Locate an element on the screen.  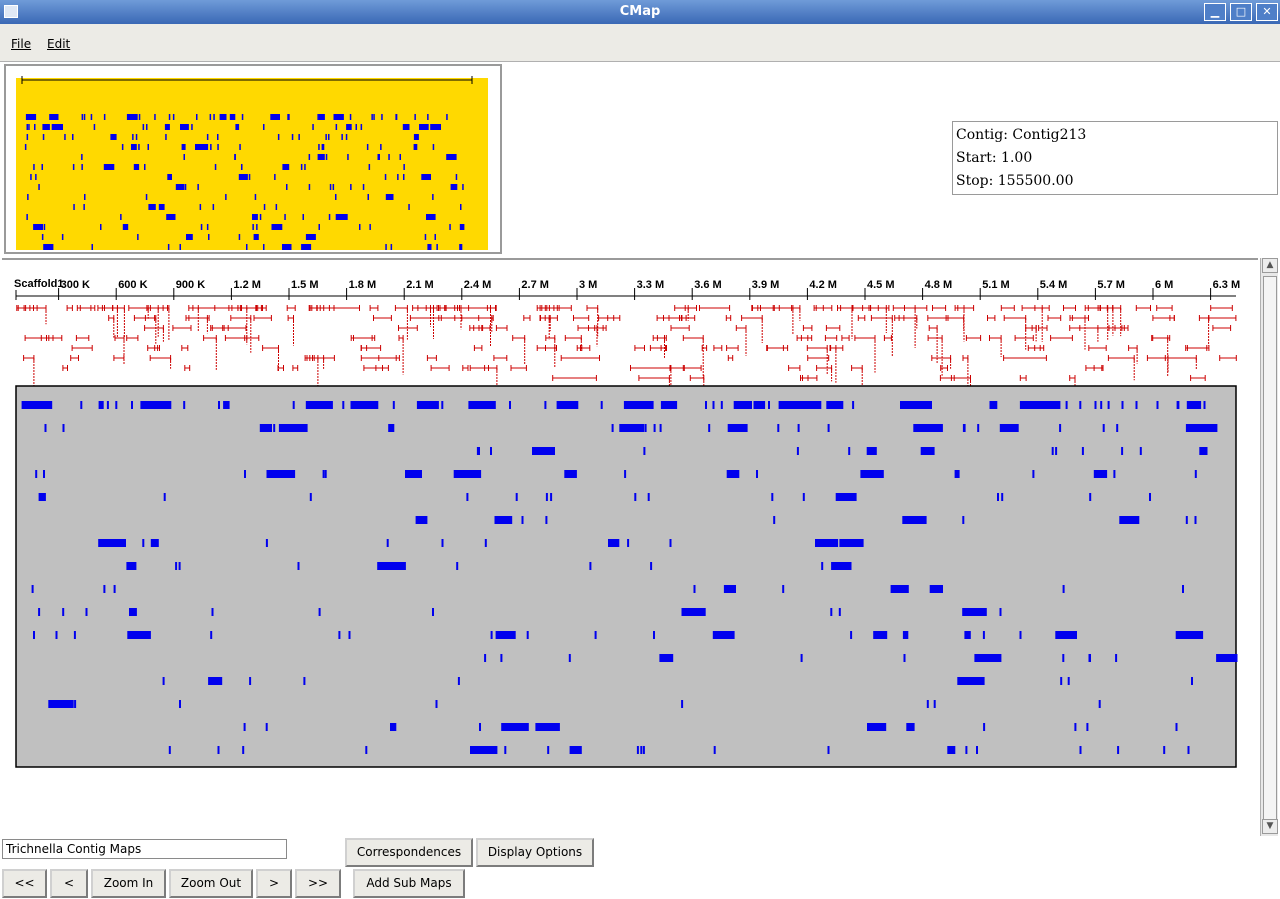
prev-button: < is located at coordinates (69, 883).